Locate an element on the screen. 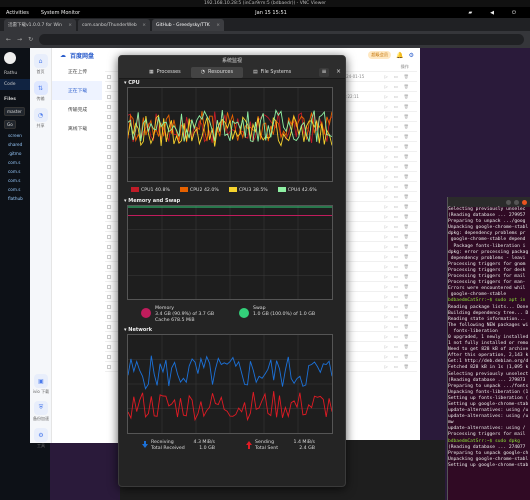 The image size is (530, 500). transfer-icon: ⇅ is located at coordinates (40, 88).